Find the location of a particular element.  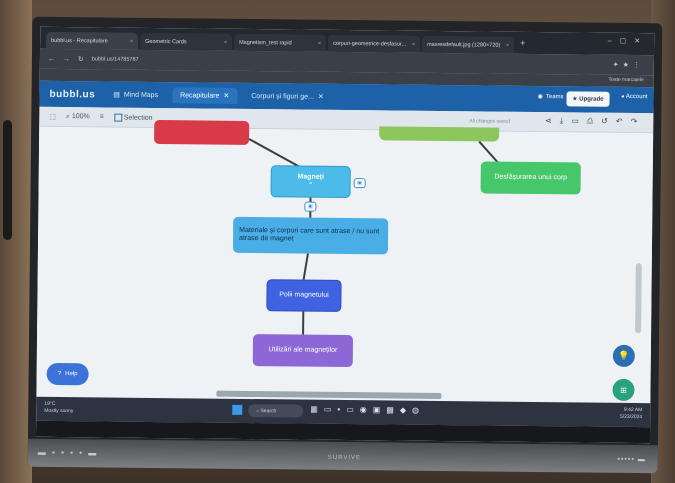

question-icon: ? is located at coordinates (59, 374).